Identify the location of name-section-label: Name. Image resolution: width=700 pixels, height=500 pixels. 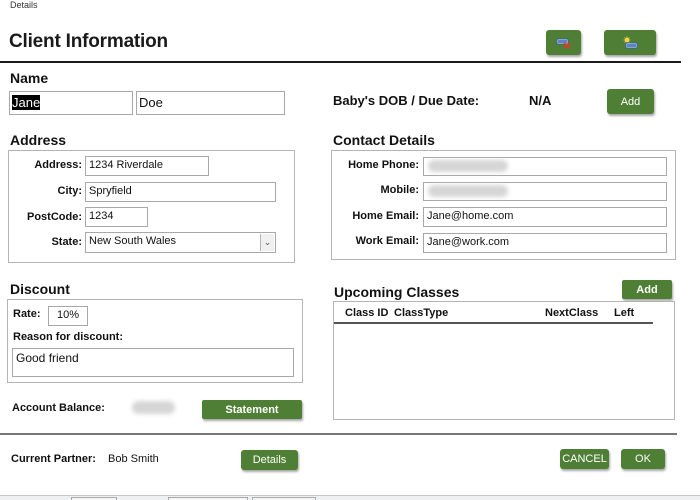
(29, 78).